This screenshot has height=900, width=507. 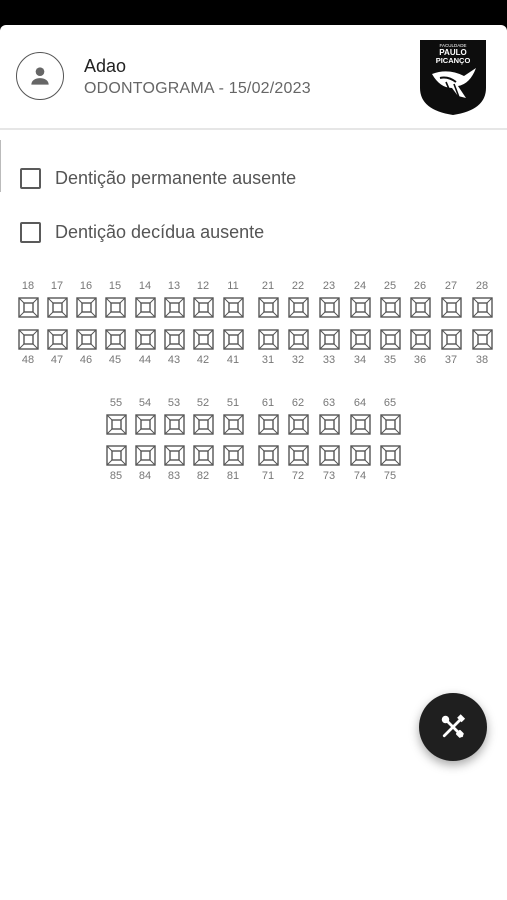 I want to click on tooth-63: 63, so click(x=329, y=416).